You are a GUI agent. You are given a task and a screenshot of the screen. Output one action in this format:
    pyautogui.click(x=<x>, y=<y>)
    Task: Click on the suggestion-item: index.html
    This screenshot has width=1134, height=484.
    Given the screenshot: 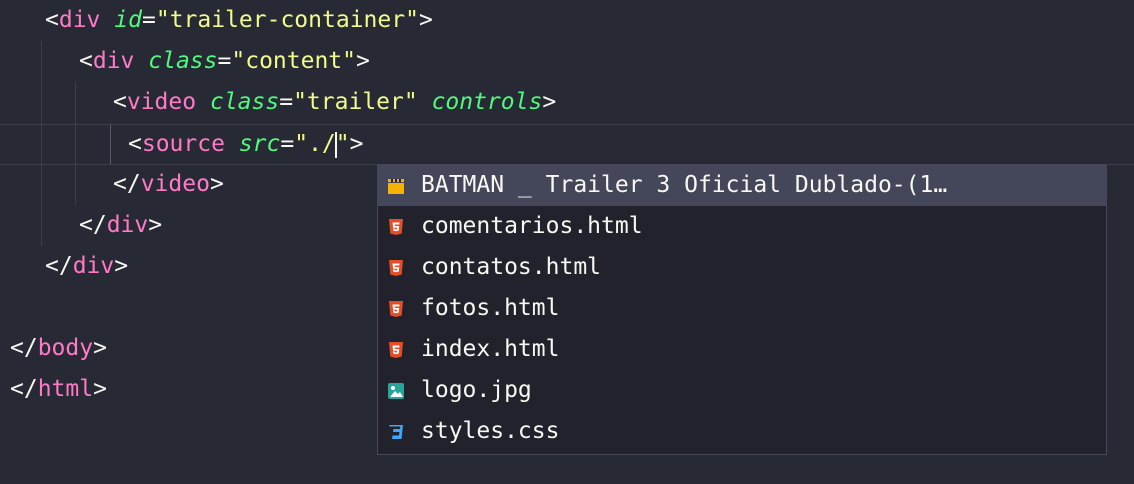 What is the action you would take?
    pyautogui.click(x=742, y=349)
    